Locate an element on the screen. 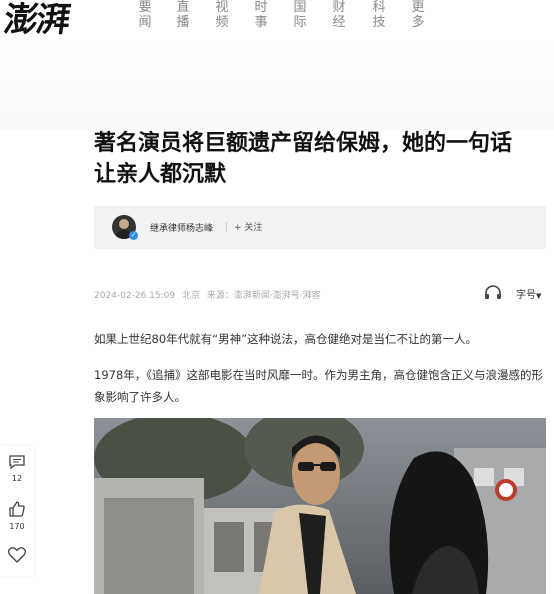 The height and width of the screenshot is (594, 554). nav-item-international: 国际 is located at coordinates (300, 15).